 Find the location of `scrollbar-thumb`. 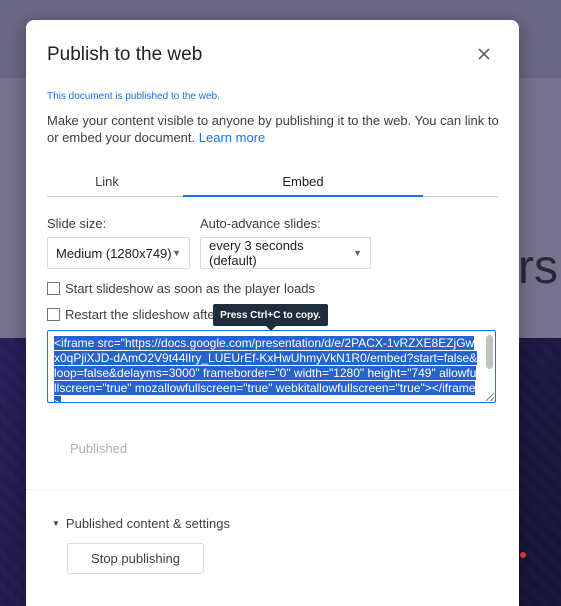

scrollbar-thumb is located at coordinates (489, 352).